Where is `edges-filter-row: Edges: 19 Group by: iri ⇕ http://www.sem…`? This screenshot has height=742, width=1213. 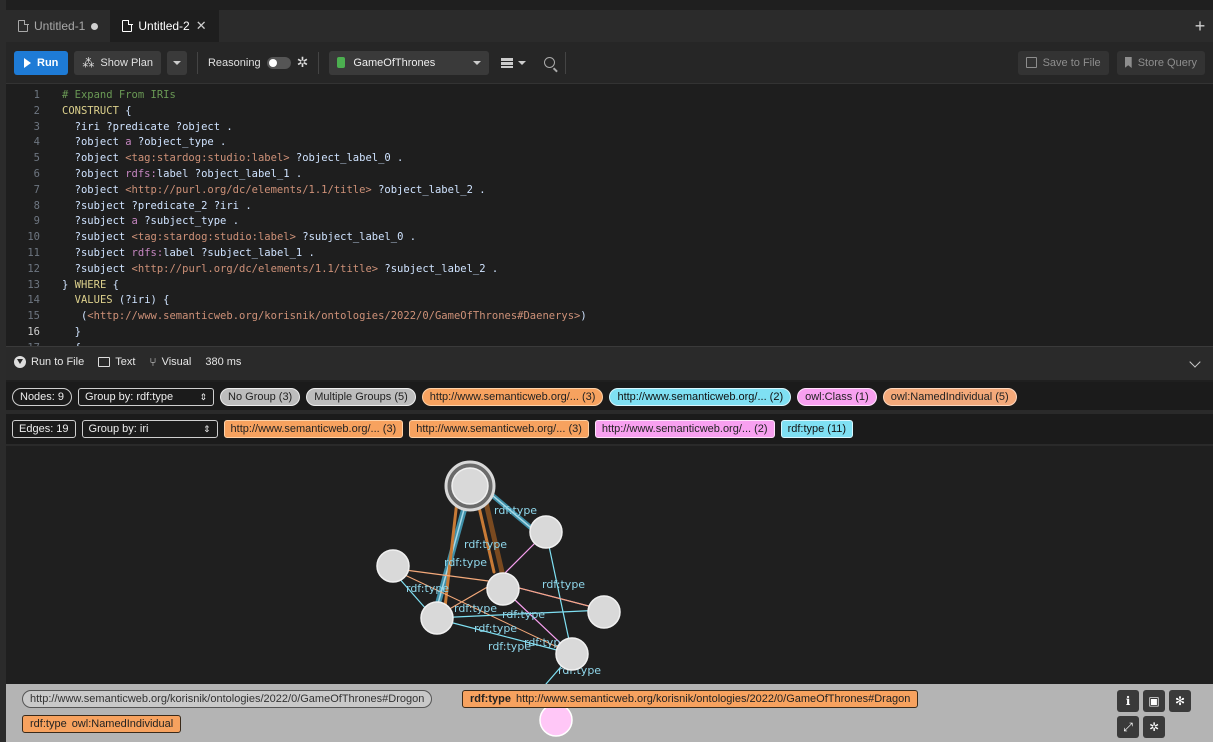
edges-filter-row: Edges: 19 Group by: iri ⇕ http://www.sem… is located at coordinates (609, 429).